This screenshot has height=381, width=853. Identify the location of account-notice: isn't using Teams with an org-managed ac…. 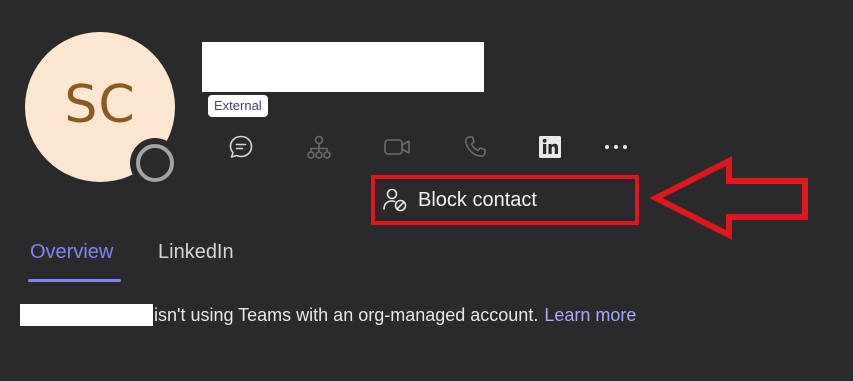
(328, 315).